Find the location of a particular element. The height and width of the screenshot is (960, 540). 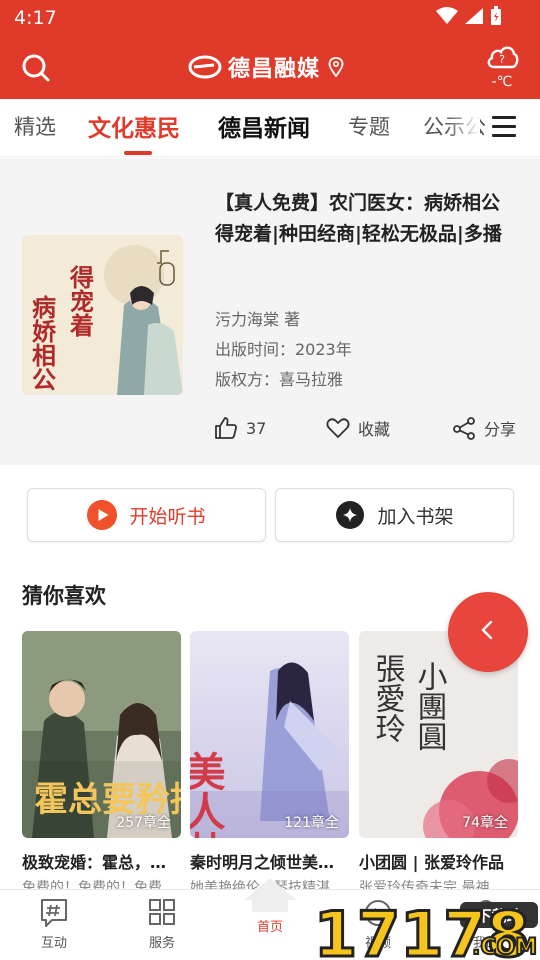

chapter-count: 257章全 is located at coordinates (143, 823).